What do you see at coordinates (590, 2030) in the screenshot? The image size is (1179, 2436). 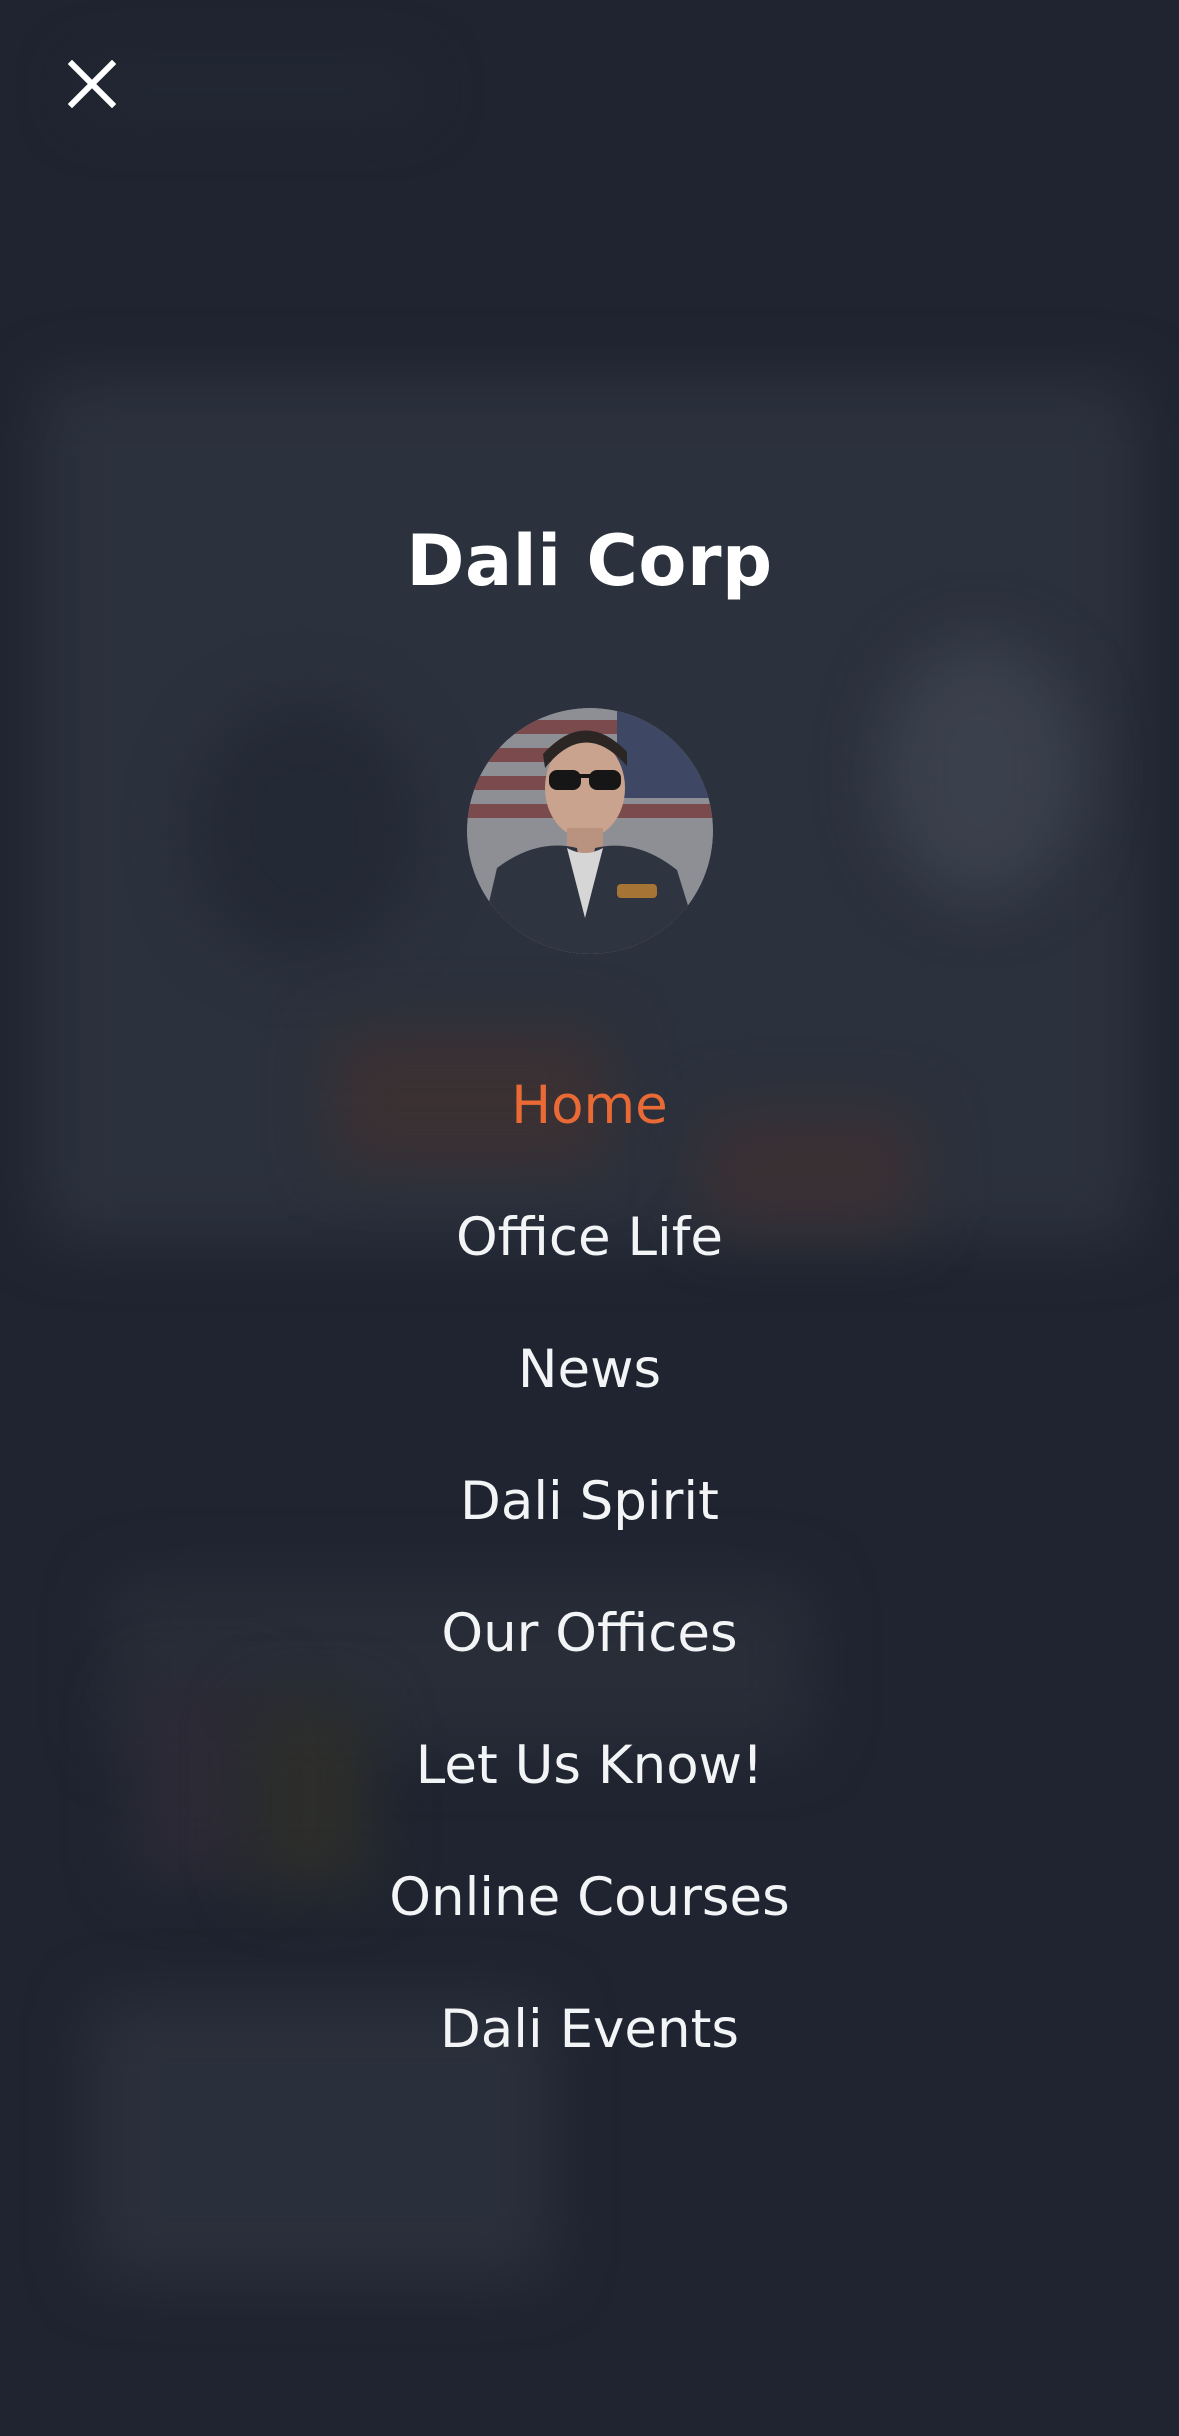 I see `menu-item-dali-events: Dali Events` at bounding box center [590, 2030].